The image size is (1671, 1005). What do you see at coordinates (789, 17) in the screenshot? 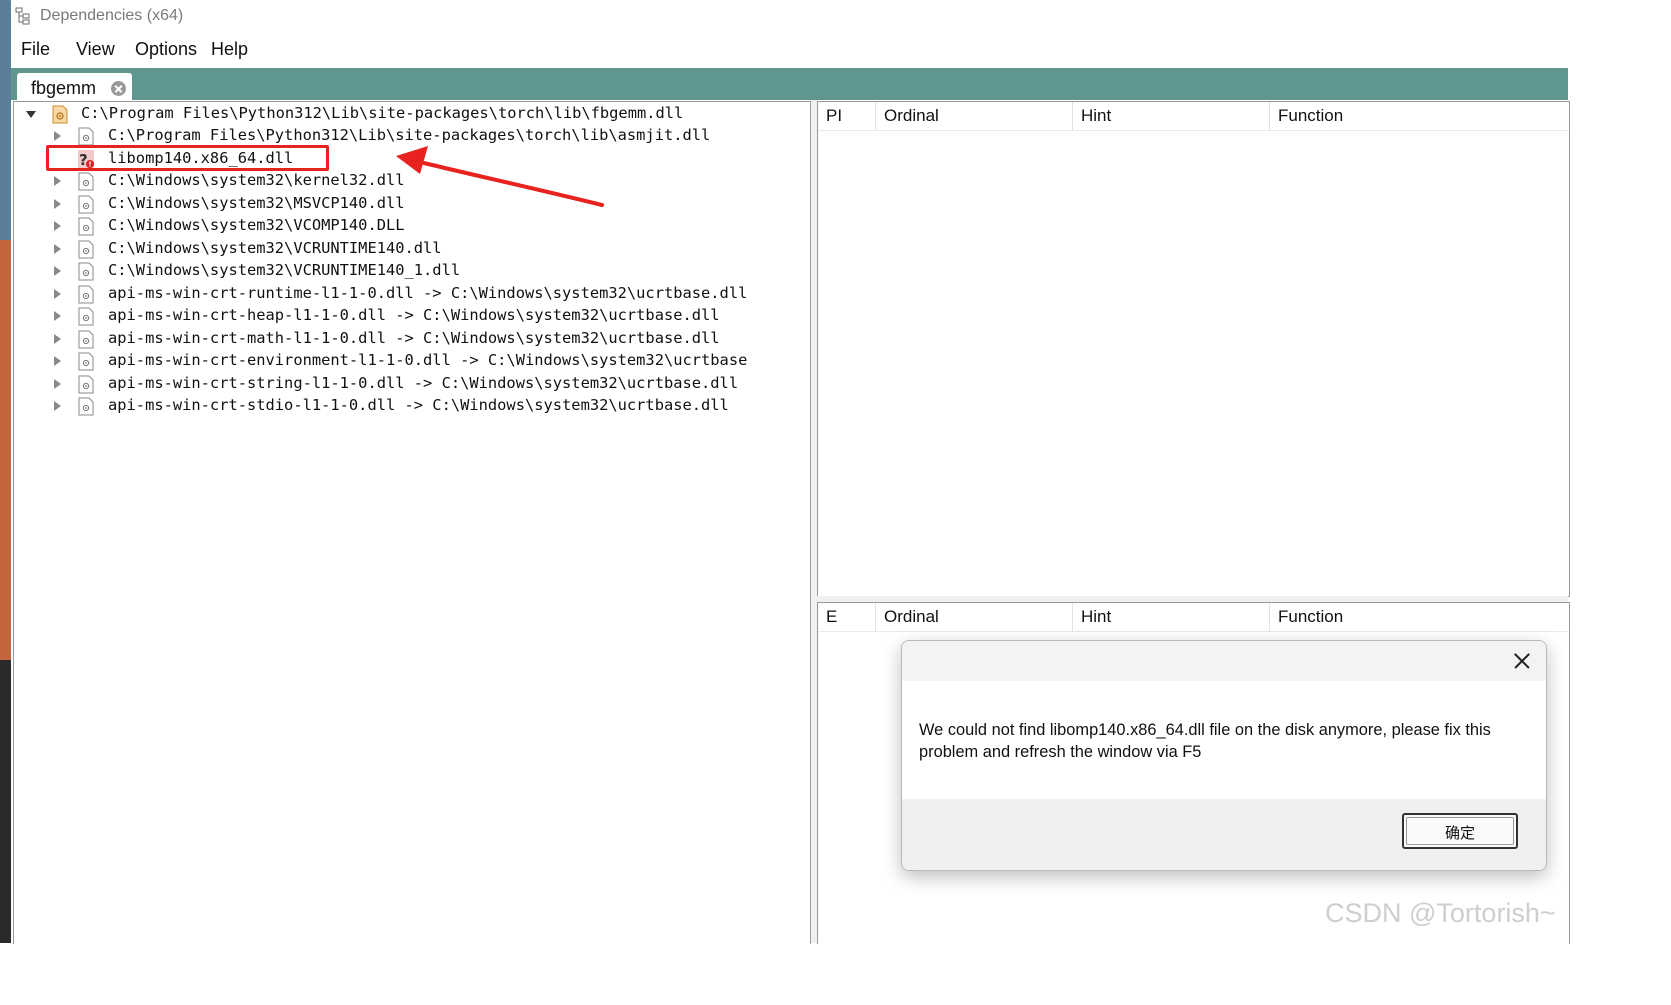
I see `title-bar: Dependencies (x64)` at bounding box center [789, 17].